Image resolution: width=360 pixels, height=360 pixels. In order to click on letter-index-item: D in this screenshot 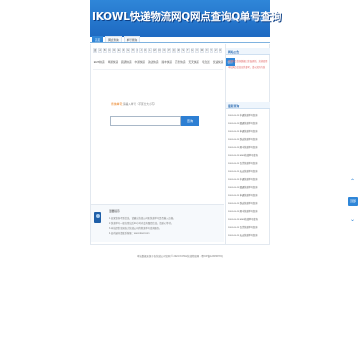, I will do `click(114, 50)`.